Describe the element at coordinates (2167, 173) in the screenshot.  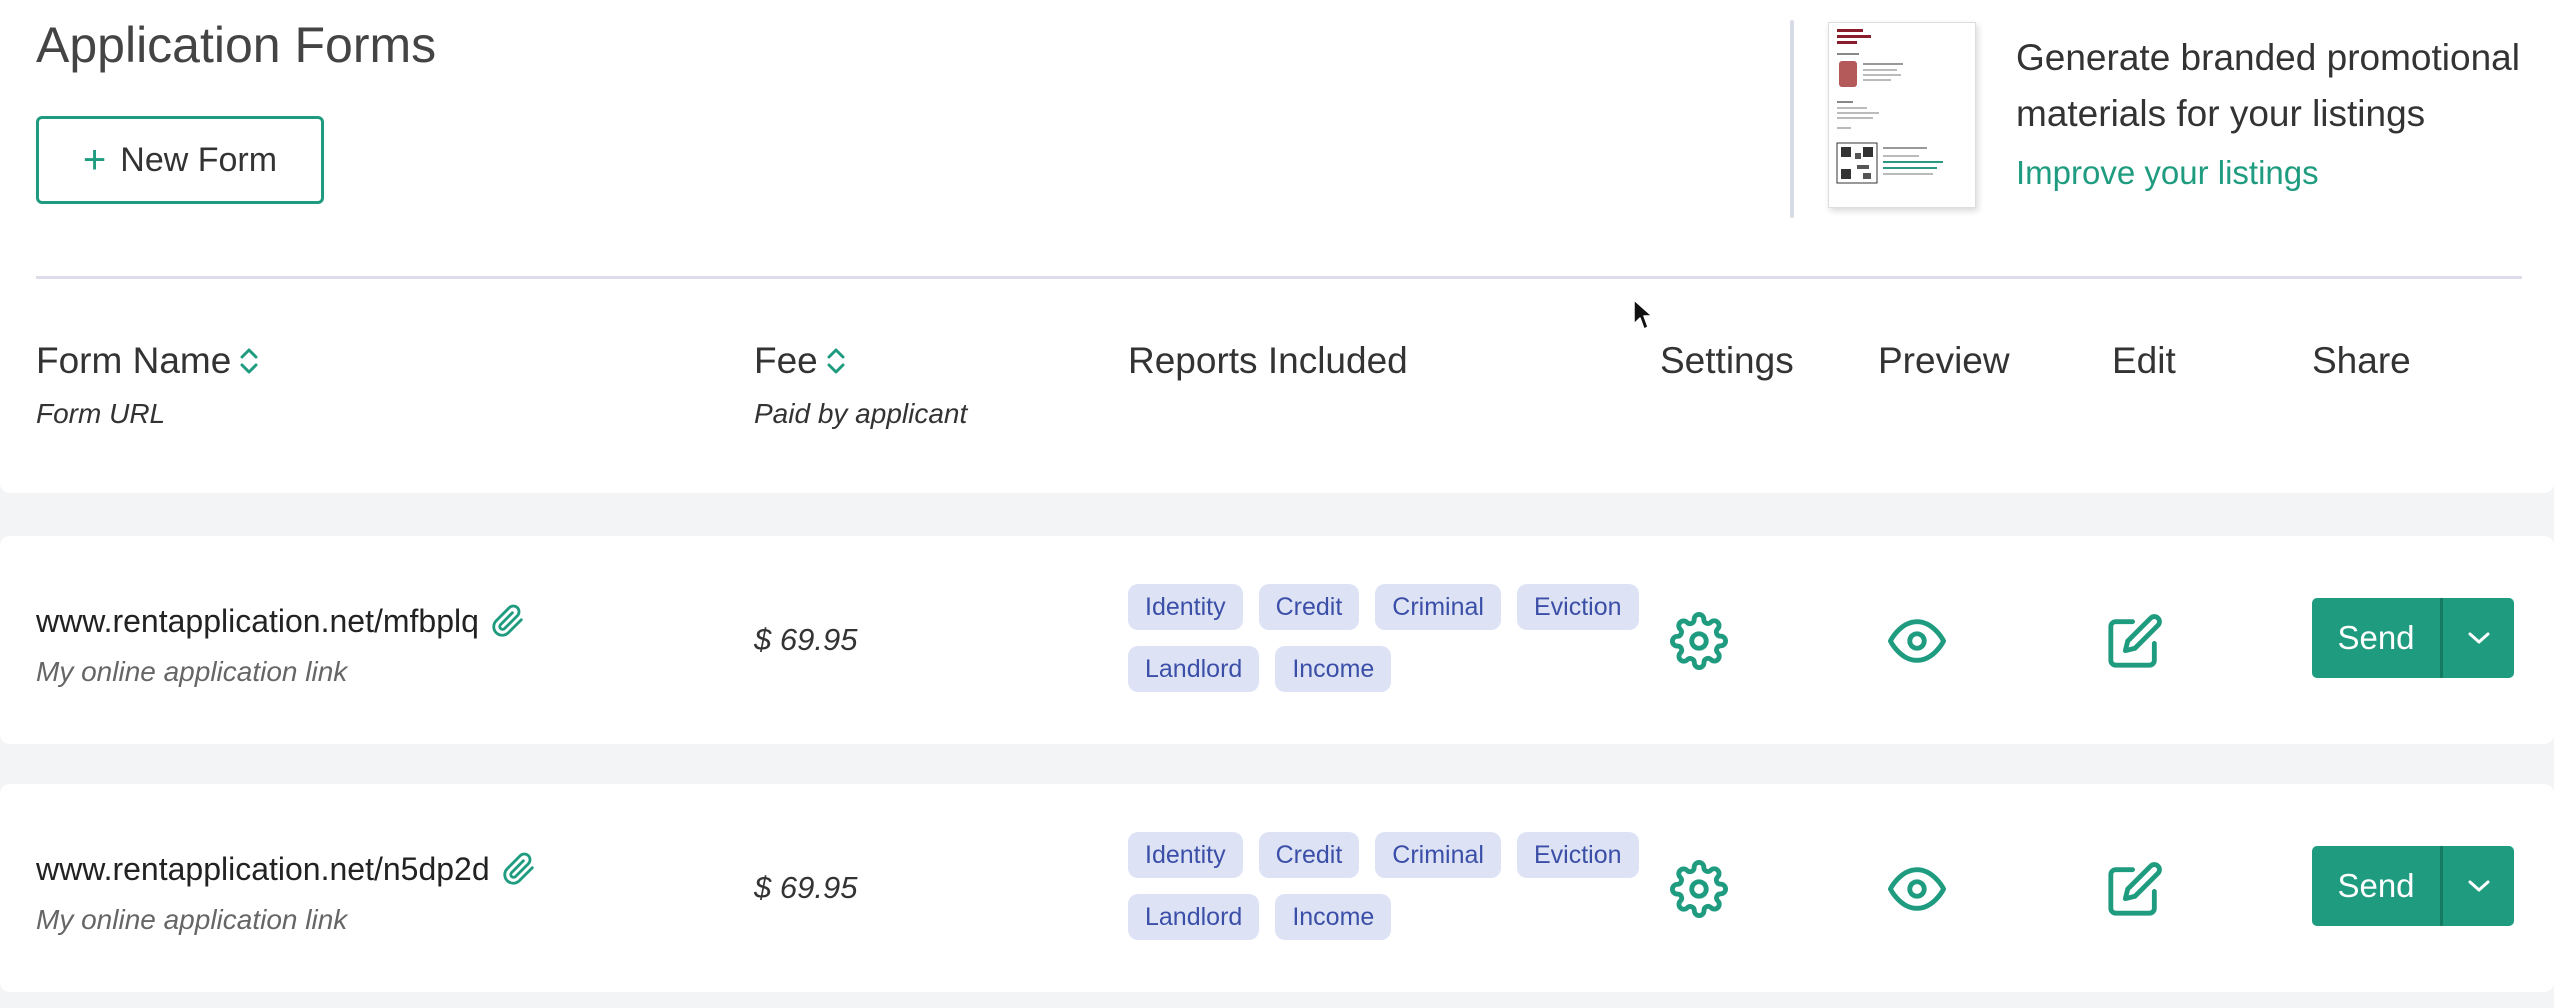
I see `improve-listings-link: Improve your listings` at that location.